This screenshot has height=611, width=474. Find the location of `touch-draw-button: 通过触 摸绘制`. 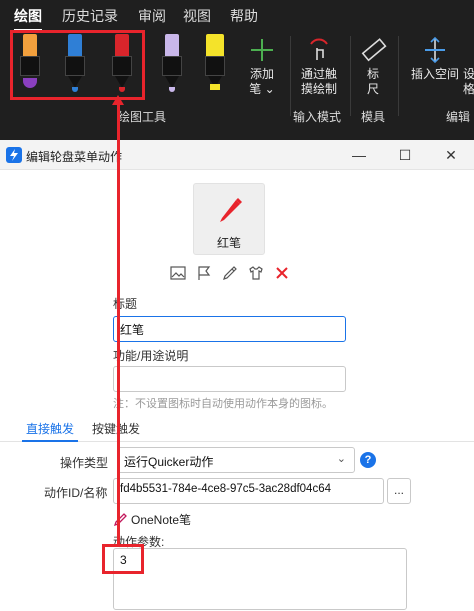

touch-draw-button: 通过触 摸绘制 is located at coordinates (319, 66).